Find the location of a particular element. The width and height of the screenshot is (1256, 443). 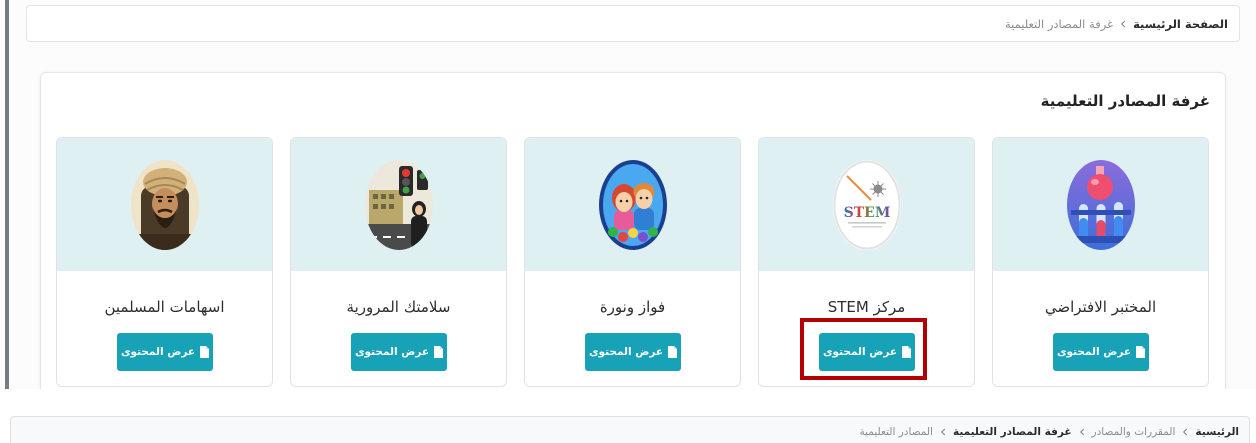

breadcrumb-current: المصادر التعليمية is located at coordinates (896, 432).